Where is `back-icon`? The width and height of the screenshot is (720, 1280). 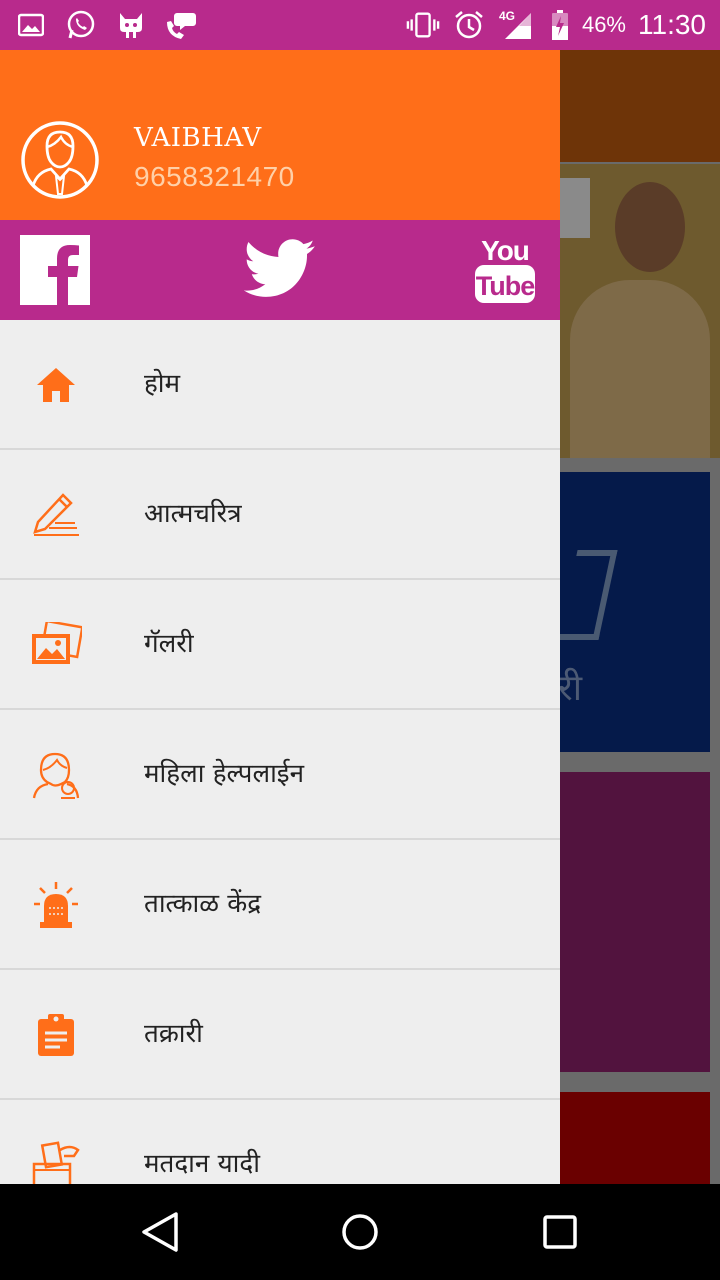 back-icon is located at coordinates (160, 1232).